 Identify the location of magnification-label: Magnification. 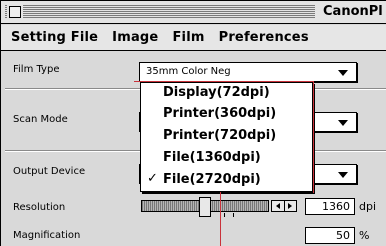
(47, 235).